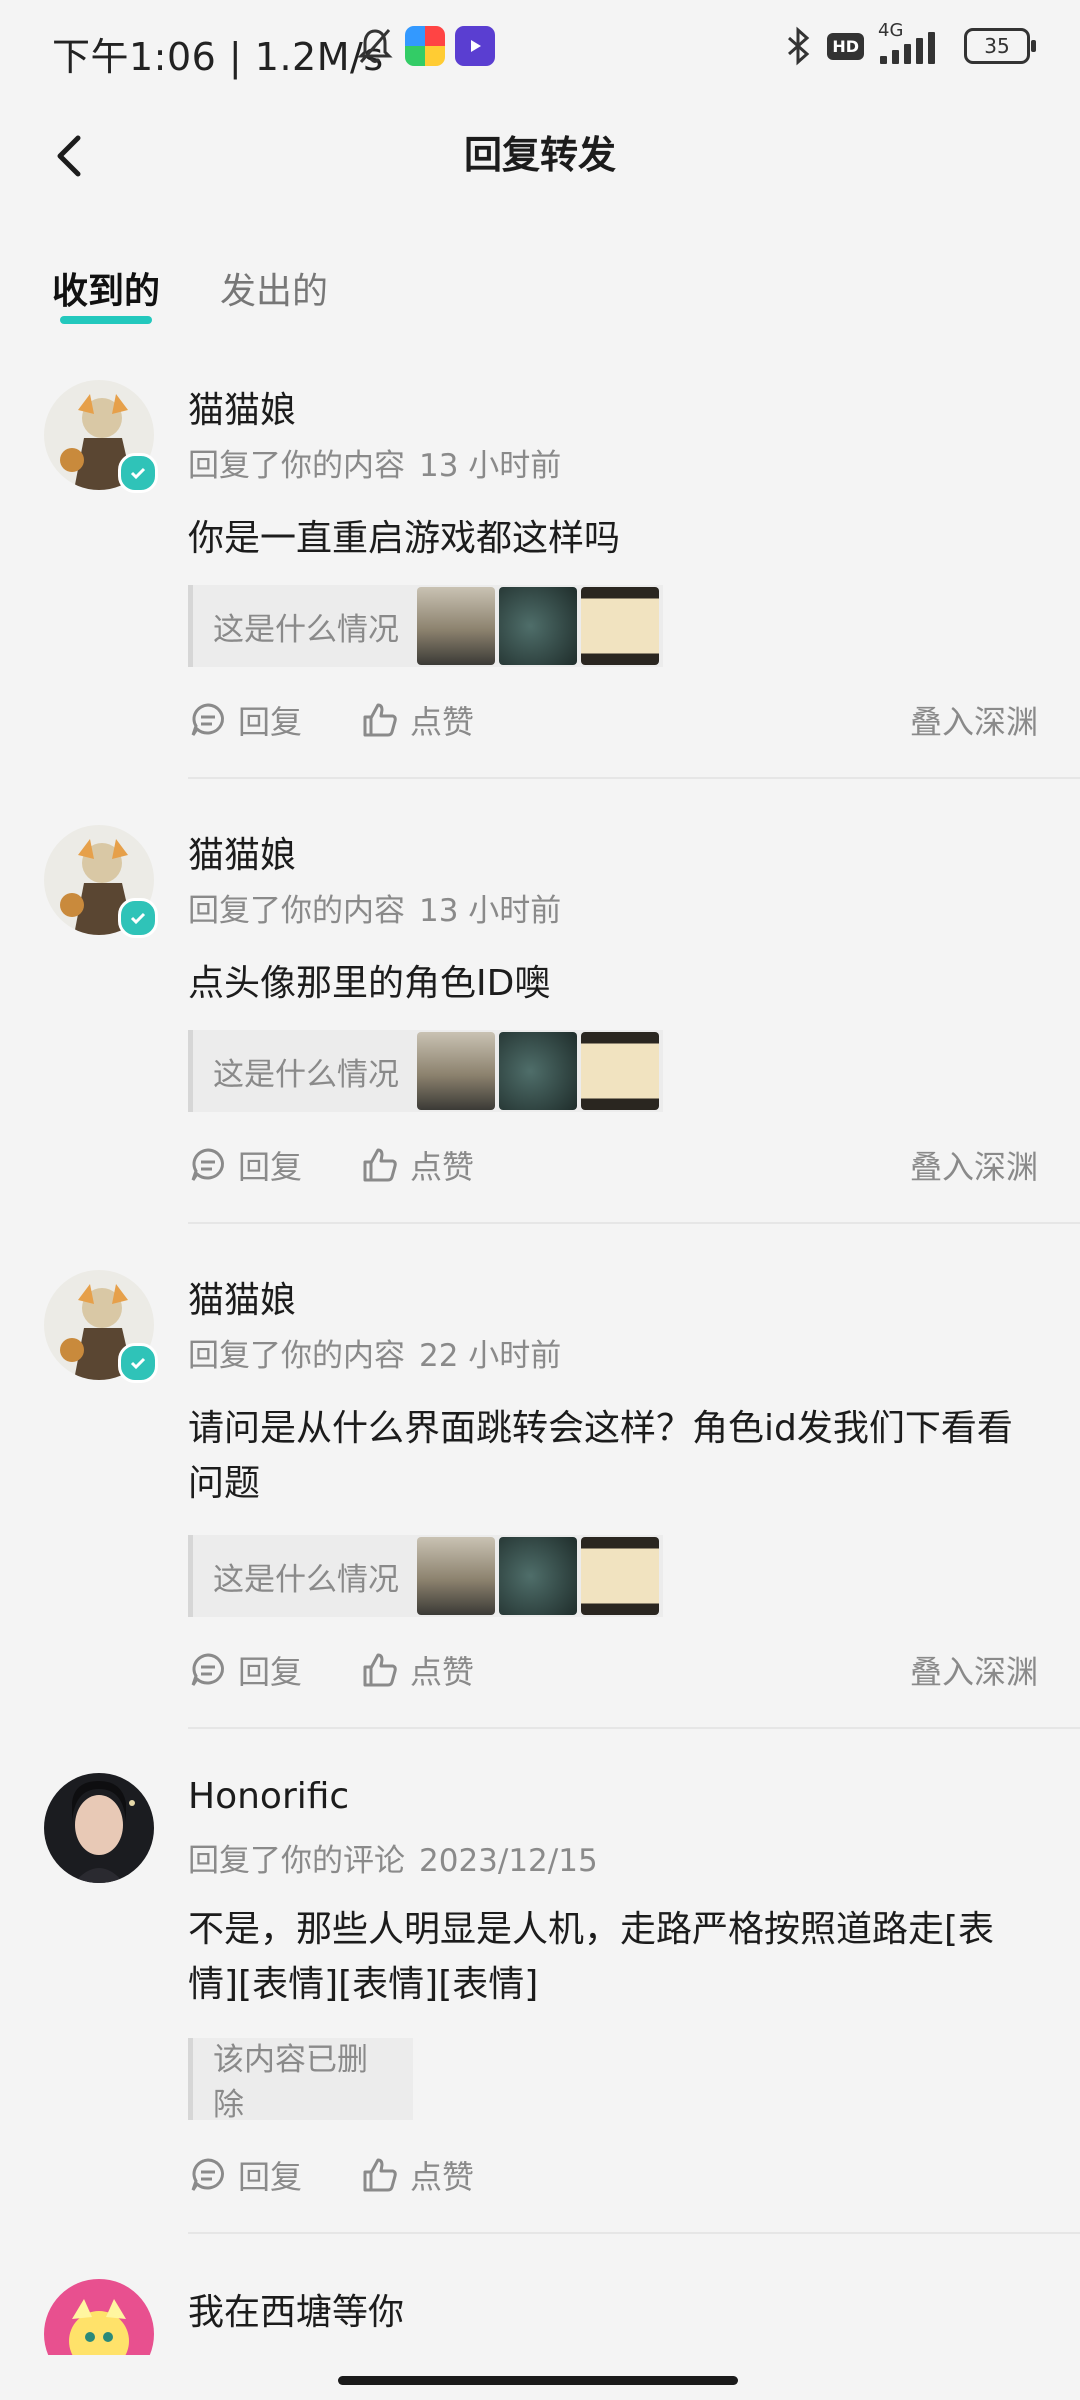 The width and height of the screenshot is (1080, 2400). I want to click on home-indicator, so click(538, 2380).